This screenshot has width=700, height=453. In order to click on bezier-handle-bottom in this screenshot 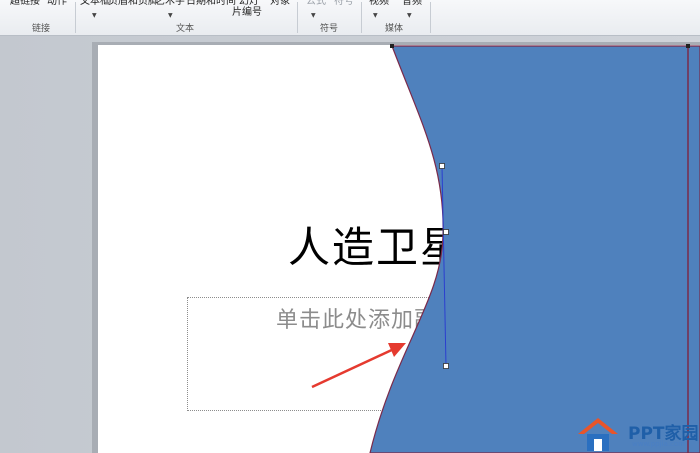, I will do `click(446, 366)`.